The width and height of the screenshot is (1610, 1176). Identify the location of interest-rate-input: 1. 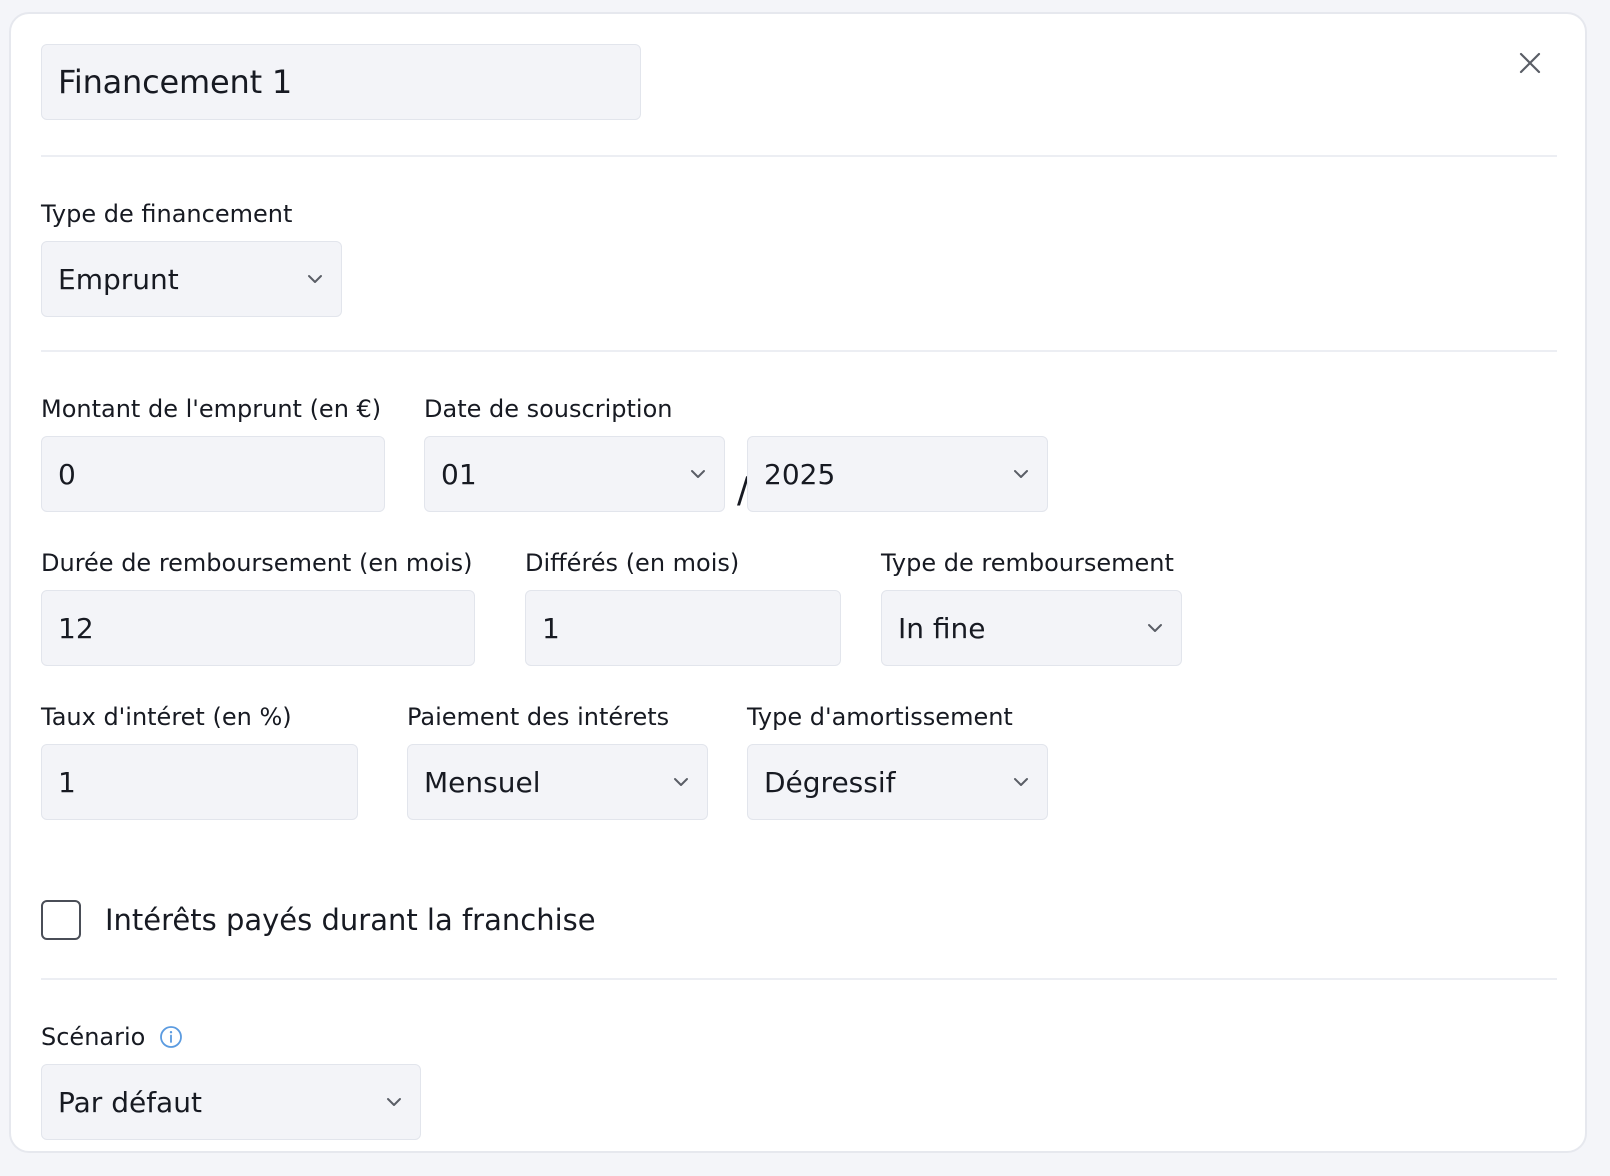
(199, 782).